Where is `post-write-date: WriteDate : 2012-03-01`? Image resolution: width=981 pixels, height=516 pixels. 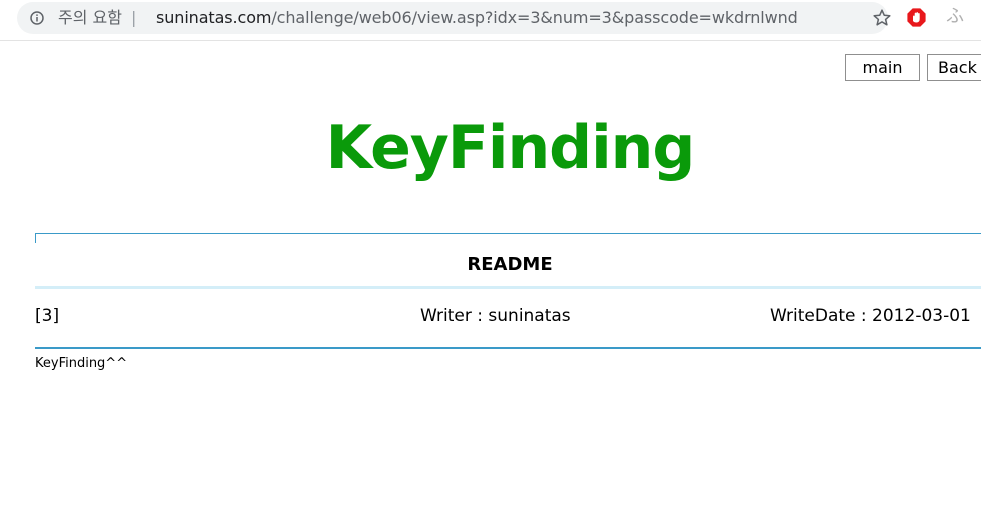 post-write-date: WriteDate : 2012-03-01 is located at coordinates (870, 316).